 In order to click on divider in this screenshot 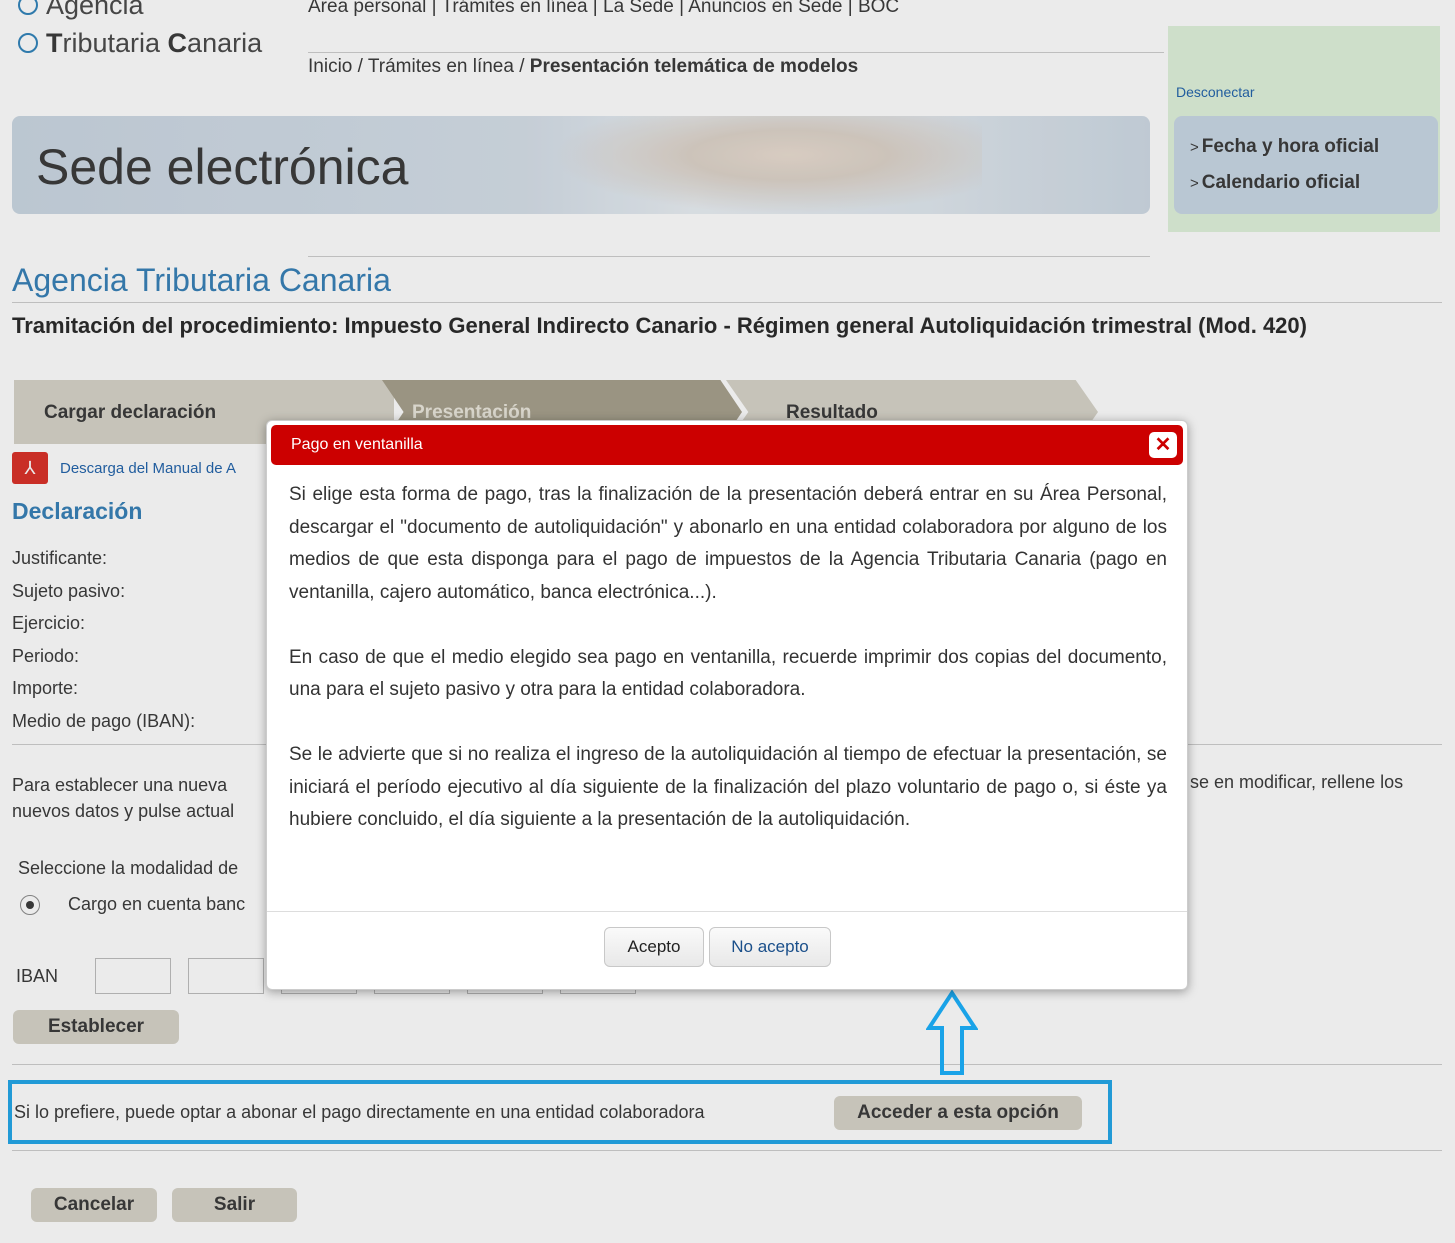, I will do `click(727, 911)`.